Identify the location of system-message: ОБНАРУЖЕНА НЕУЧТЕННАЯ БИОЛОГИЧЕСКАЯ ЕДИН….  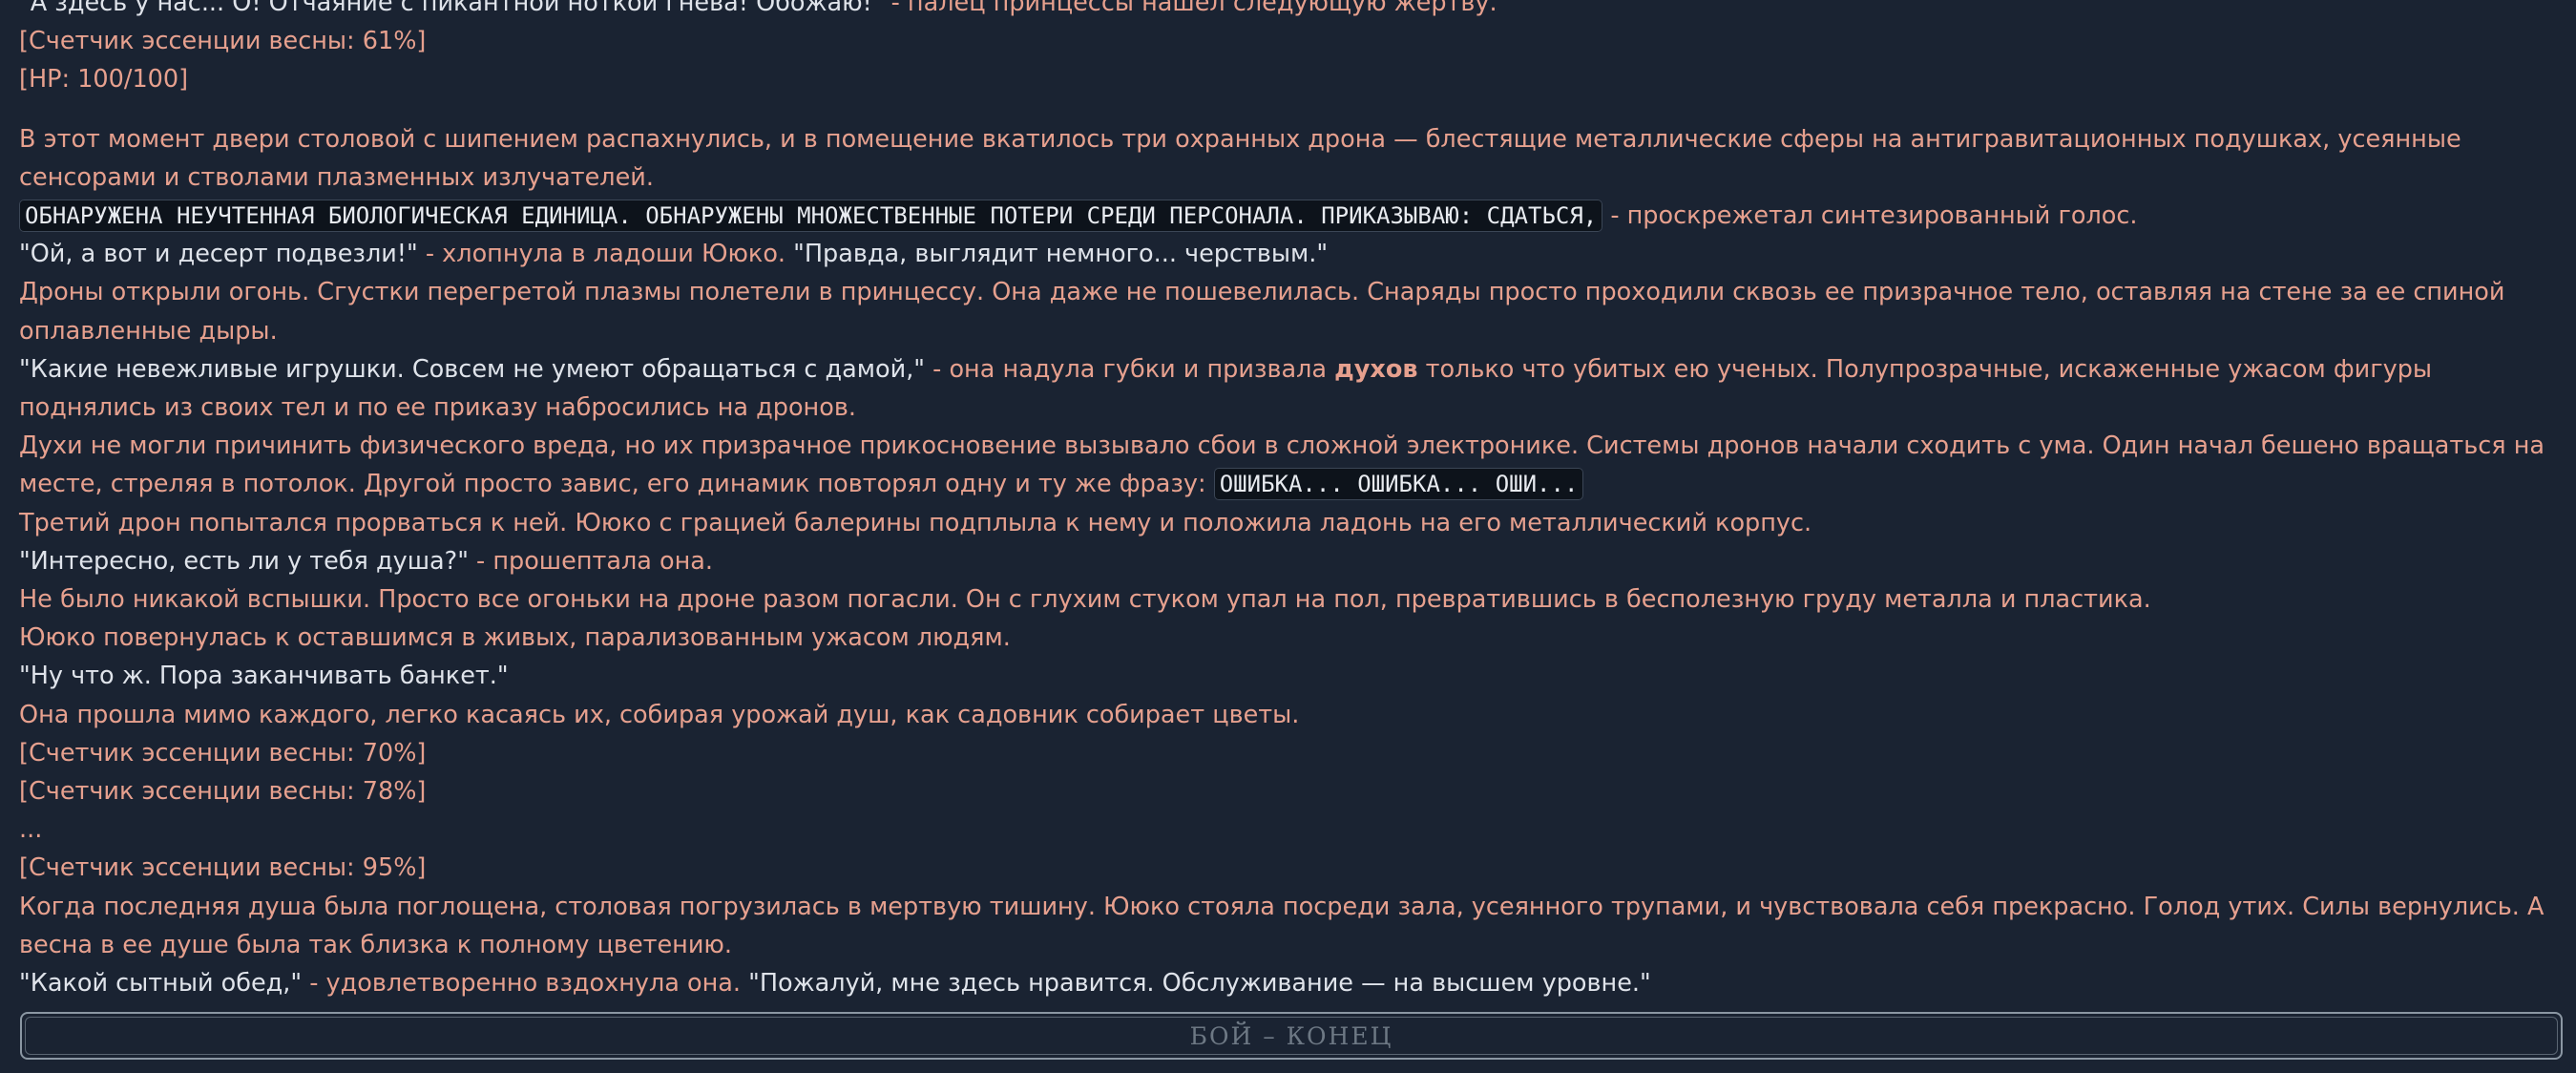
(811, 216).